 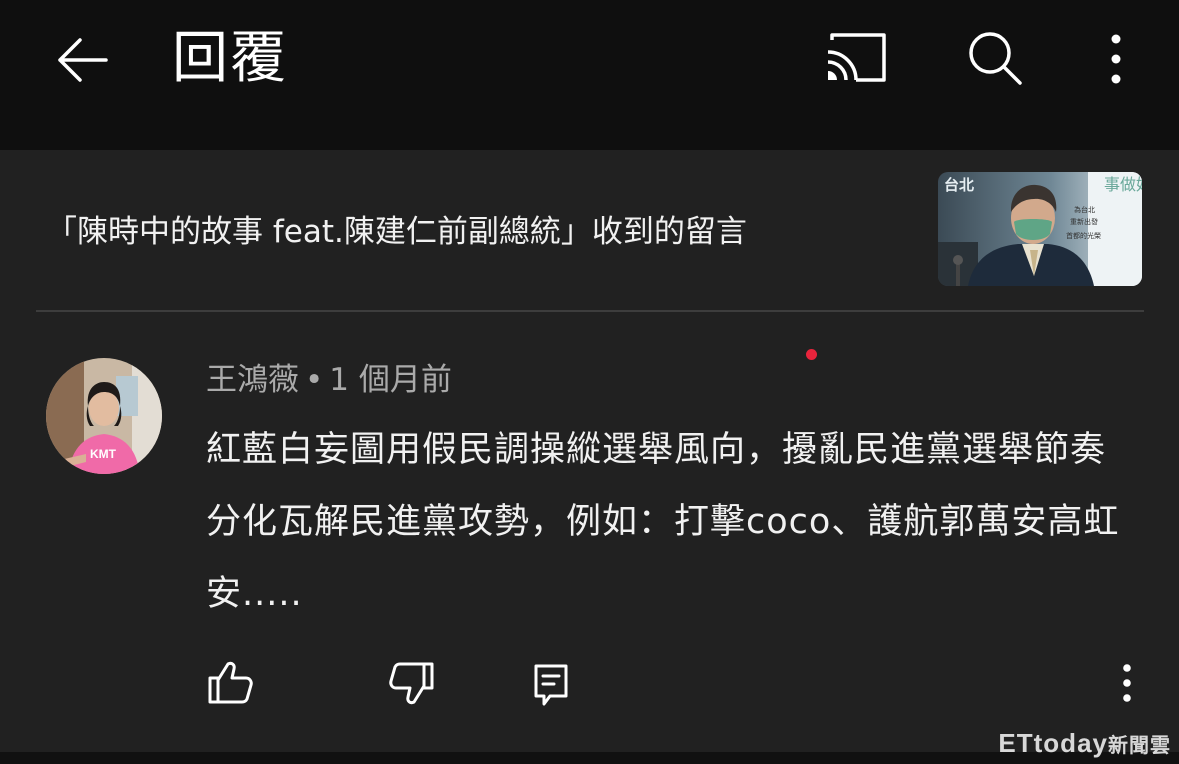 I want to click on svg-text: 事做好, so click(x=1123, y=185).